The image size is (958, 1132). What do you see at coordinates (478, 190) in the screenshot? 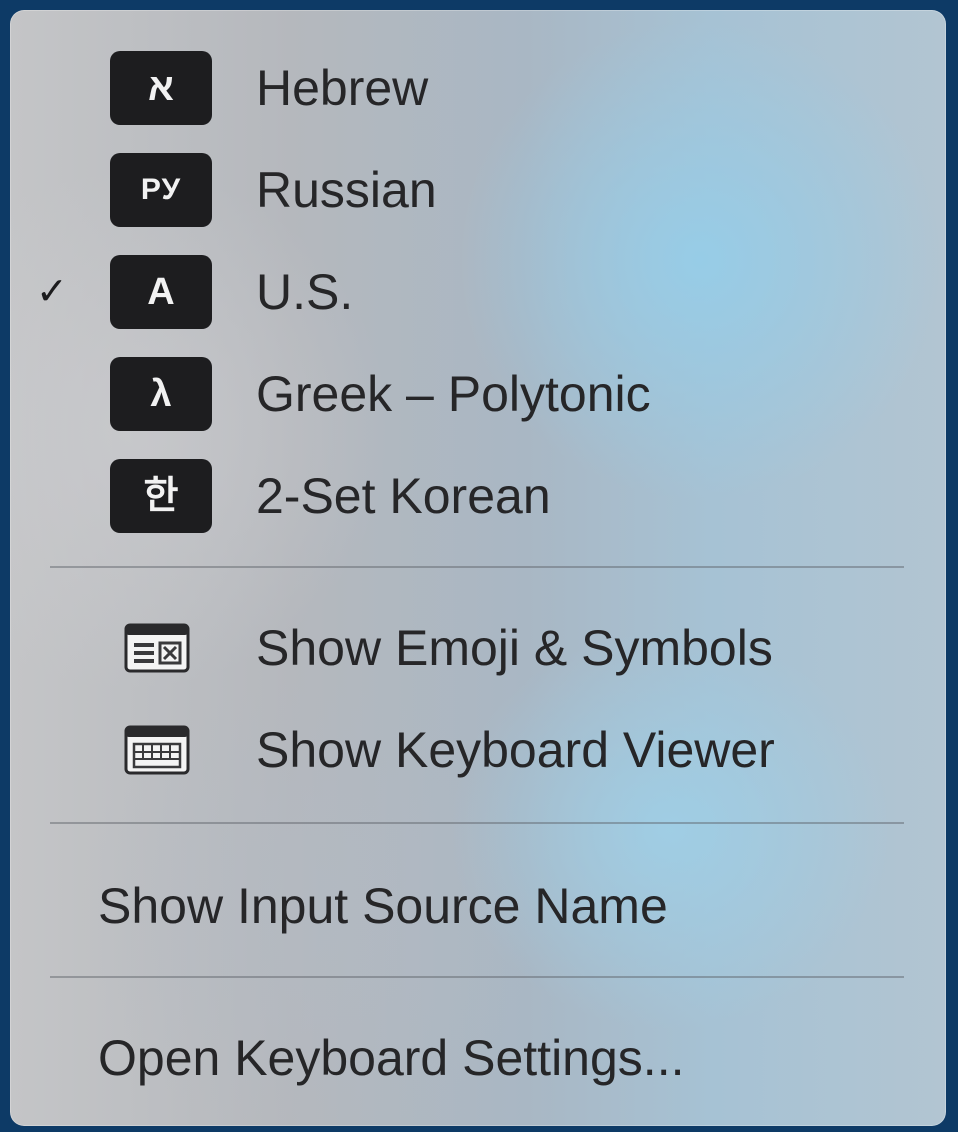
I see `menu-item-russian: РУ Russian` at bounding box center [478, 190].